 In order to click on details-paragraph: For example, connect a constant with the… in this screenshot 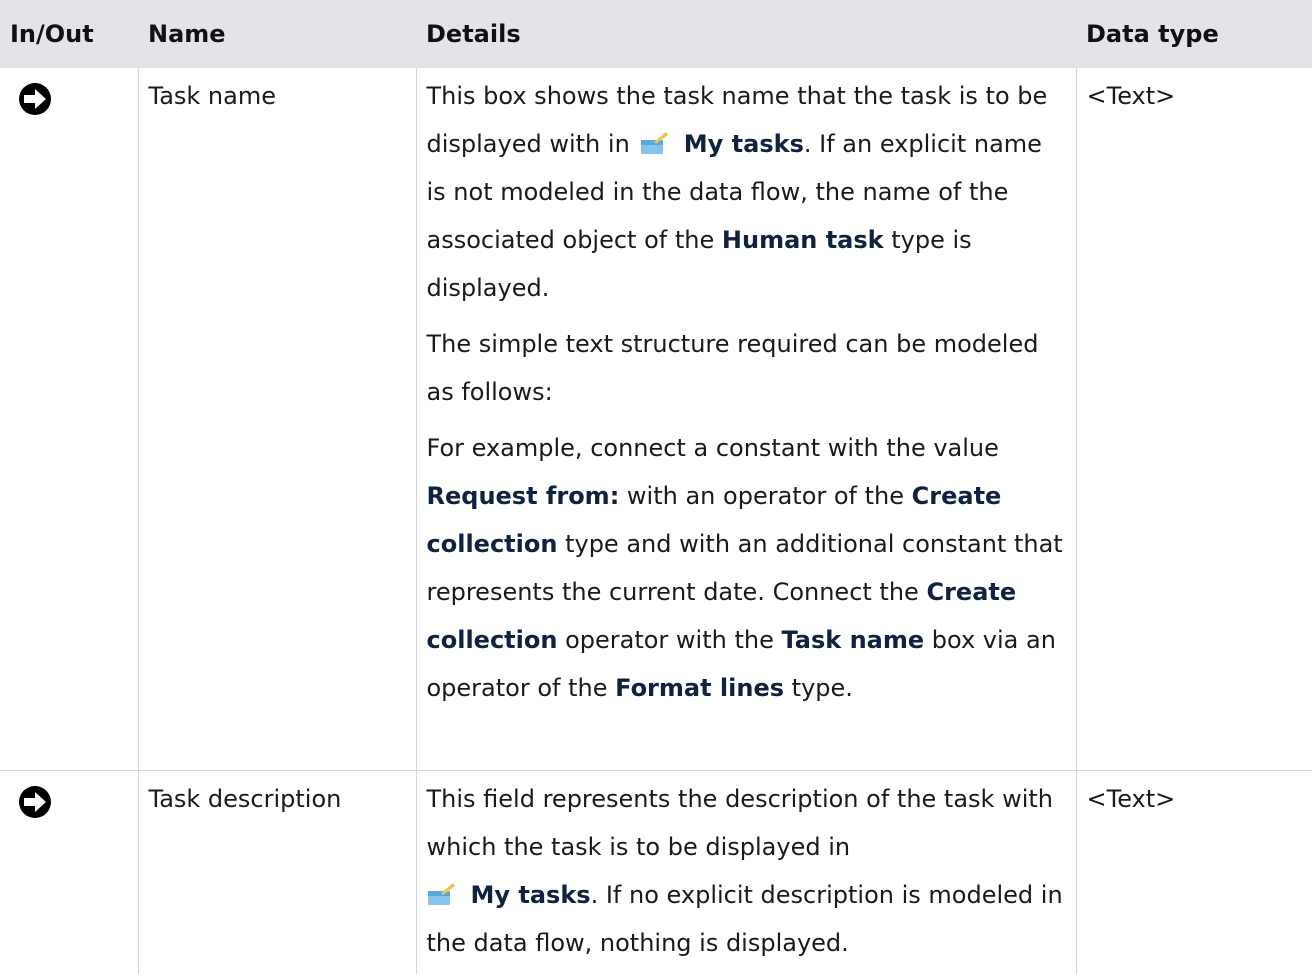, I will do `click(744, 568)`.